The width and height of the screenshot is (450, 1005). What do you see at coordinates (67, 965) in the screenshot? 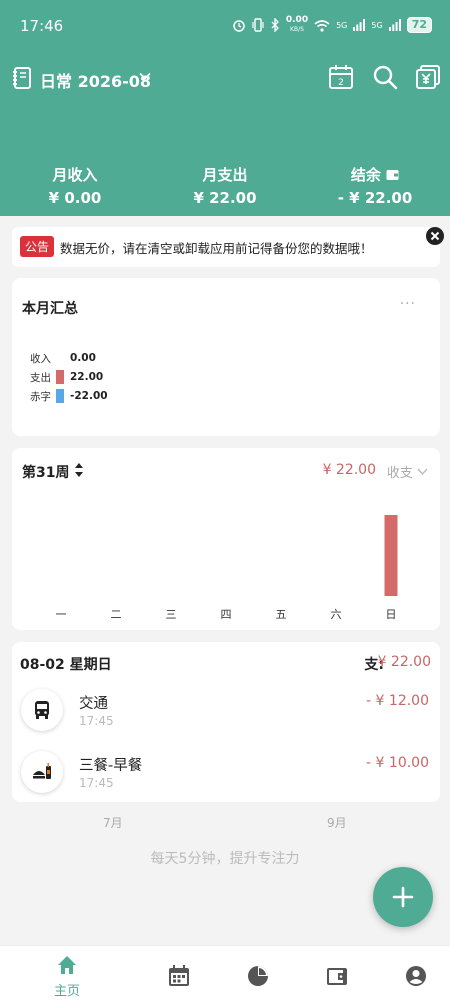
I see `home-icon` at bounding box center [67, 965].